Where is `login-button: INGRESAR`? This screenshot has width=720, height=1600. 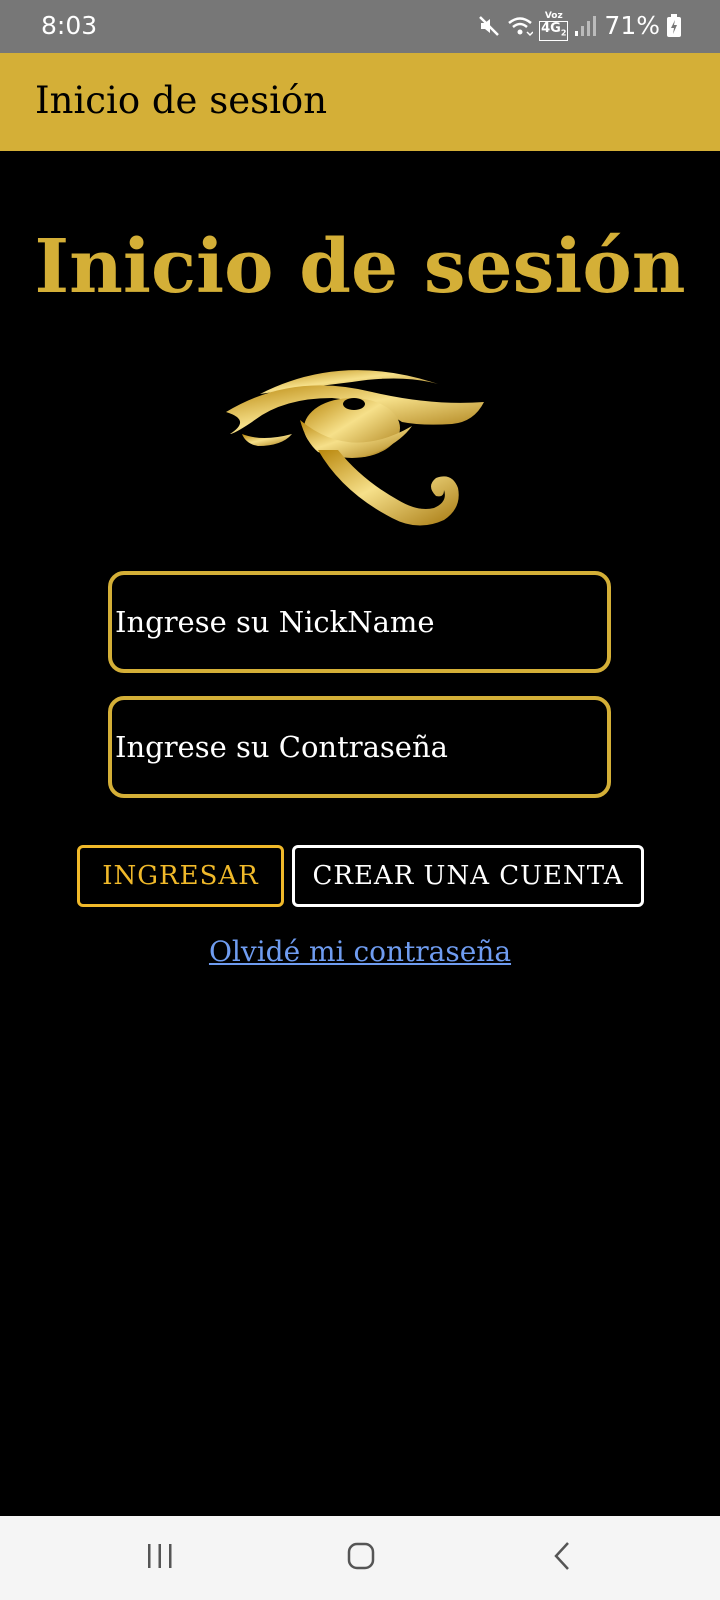 login-button: INGRESAR is located at coordinates (180, 876).